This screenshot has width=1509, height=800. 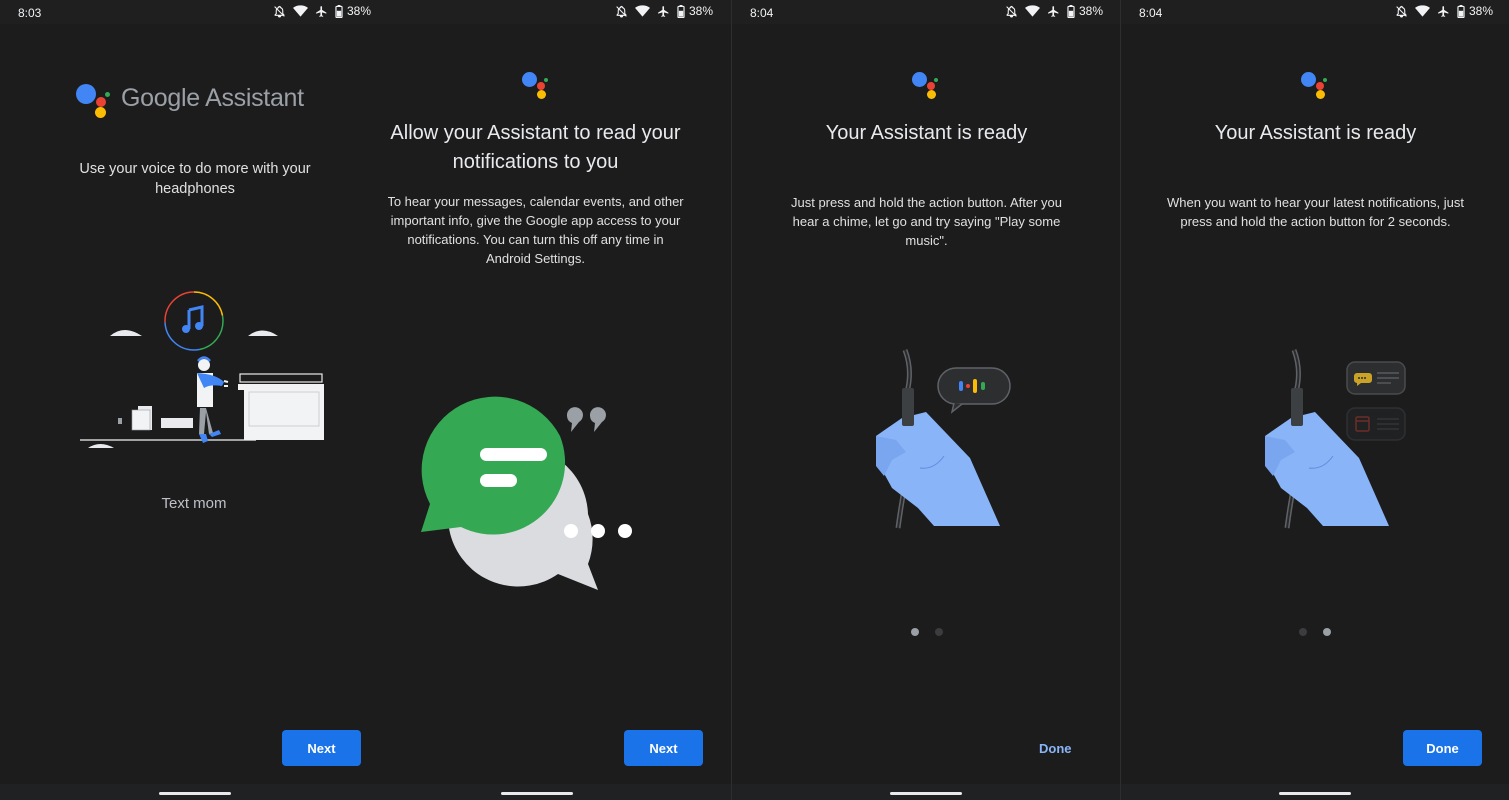 I want to click on voice-bubble-icon, so click(x=974, y=390).